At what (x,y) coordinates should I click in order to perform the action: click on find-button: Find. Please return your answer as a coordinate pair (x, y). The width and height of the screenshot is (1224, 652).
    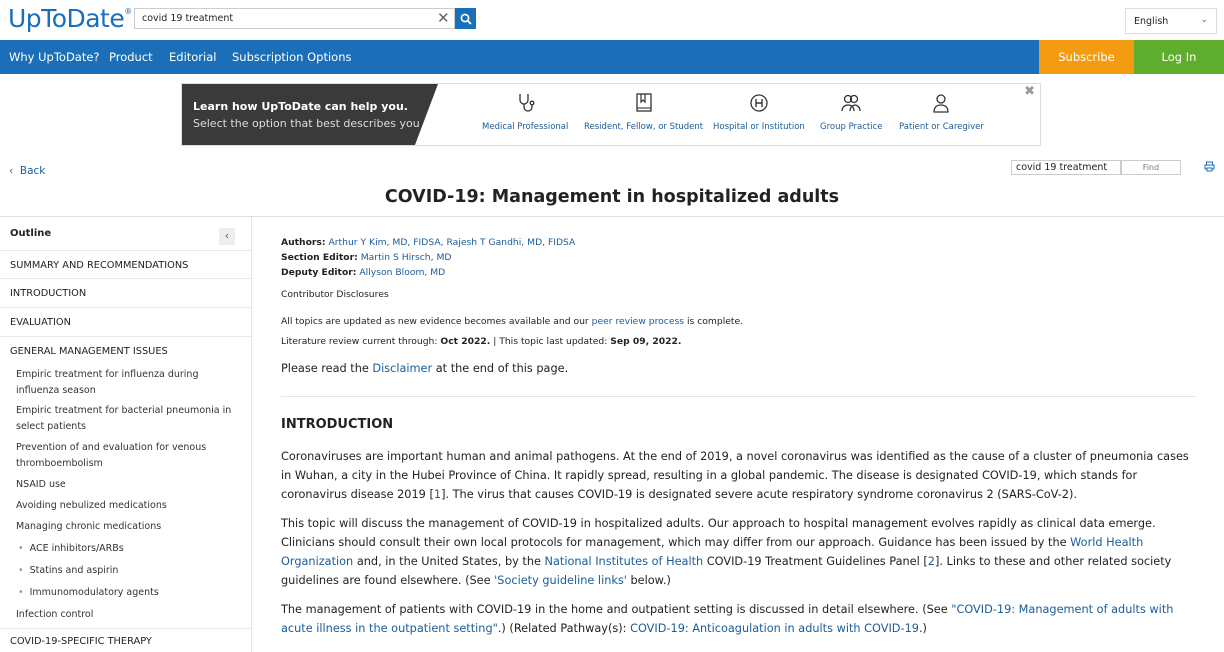
    Looking at the image, I should click on (1151, 167).